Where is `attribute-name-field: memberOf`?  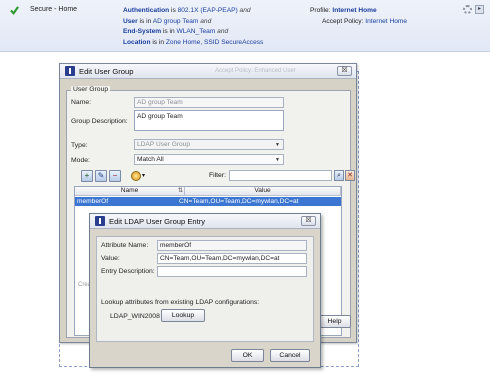 attribute-name-field: memberOf is located at coordinates (232, 245).